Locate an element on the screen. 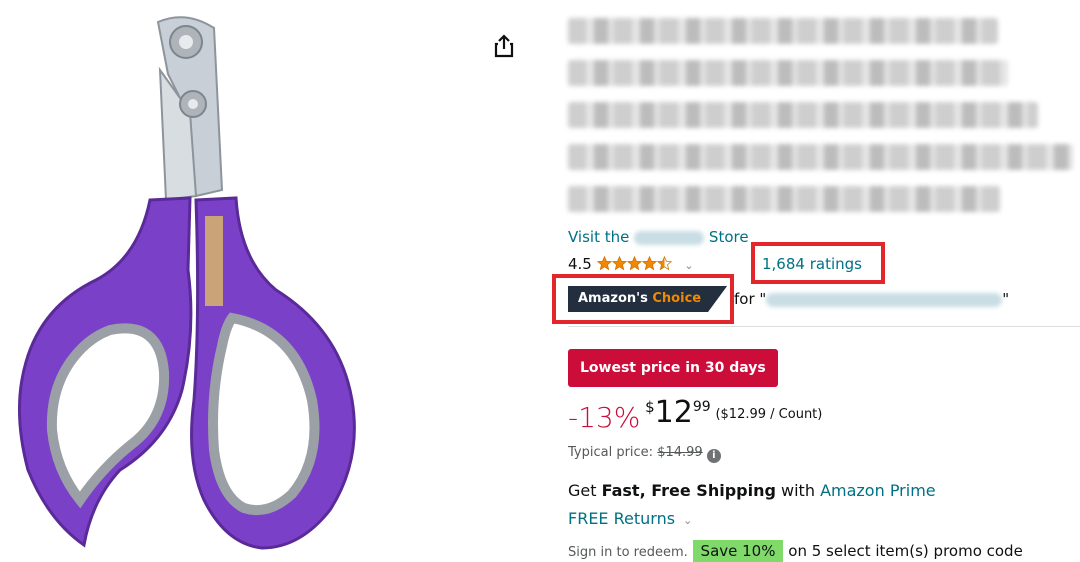 This screenshot has height=562, width=1080. price-row: -13% $1299 ($12.99 / Count) is located at coordinates (695, 414).